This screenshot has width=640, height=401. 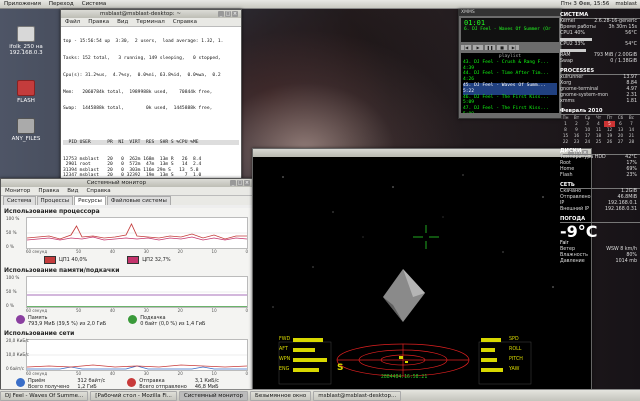 What do you see at coordinates (510, 101) in the screenshot?
I see `playlist-item: 46. DJ Feel - The First Kiss... 5:09` at bounding box center [510, 101].